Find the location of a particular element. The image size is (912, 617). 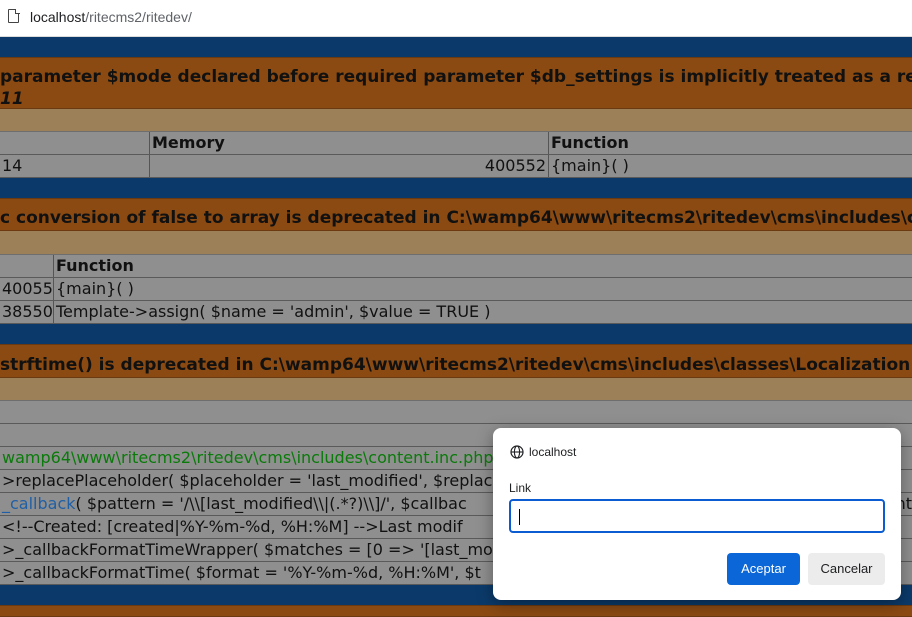

accept-button: Aceptar is located at coordinates (763, 569).